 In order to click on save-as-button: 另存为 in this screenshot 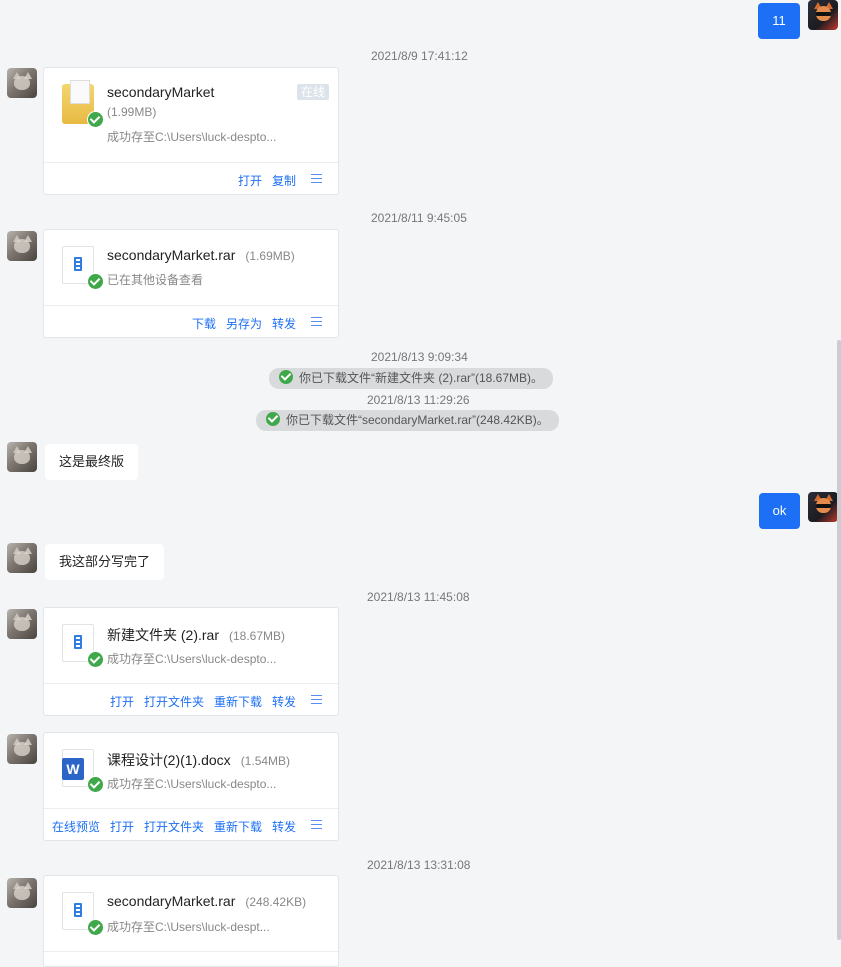, I will do `click(244, 323)`.